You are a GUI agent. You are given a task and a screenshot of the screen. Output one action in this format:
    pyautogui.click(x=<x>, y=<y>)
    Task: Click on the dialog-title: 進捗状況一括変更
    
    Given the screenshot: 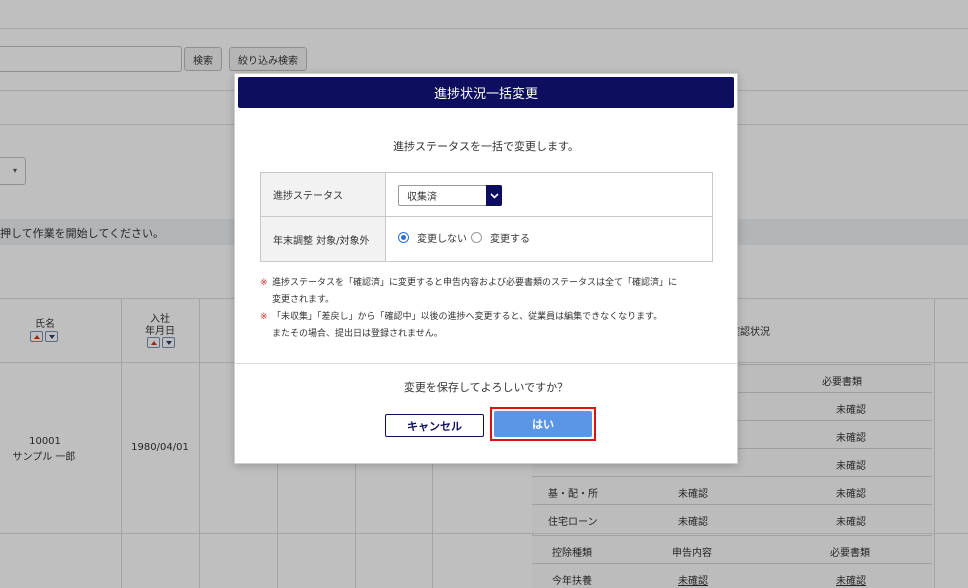 What is the action you would take?
    pyautogui.click(x=486, y=92)
    